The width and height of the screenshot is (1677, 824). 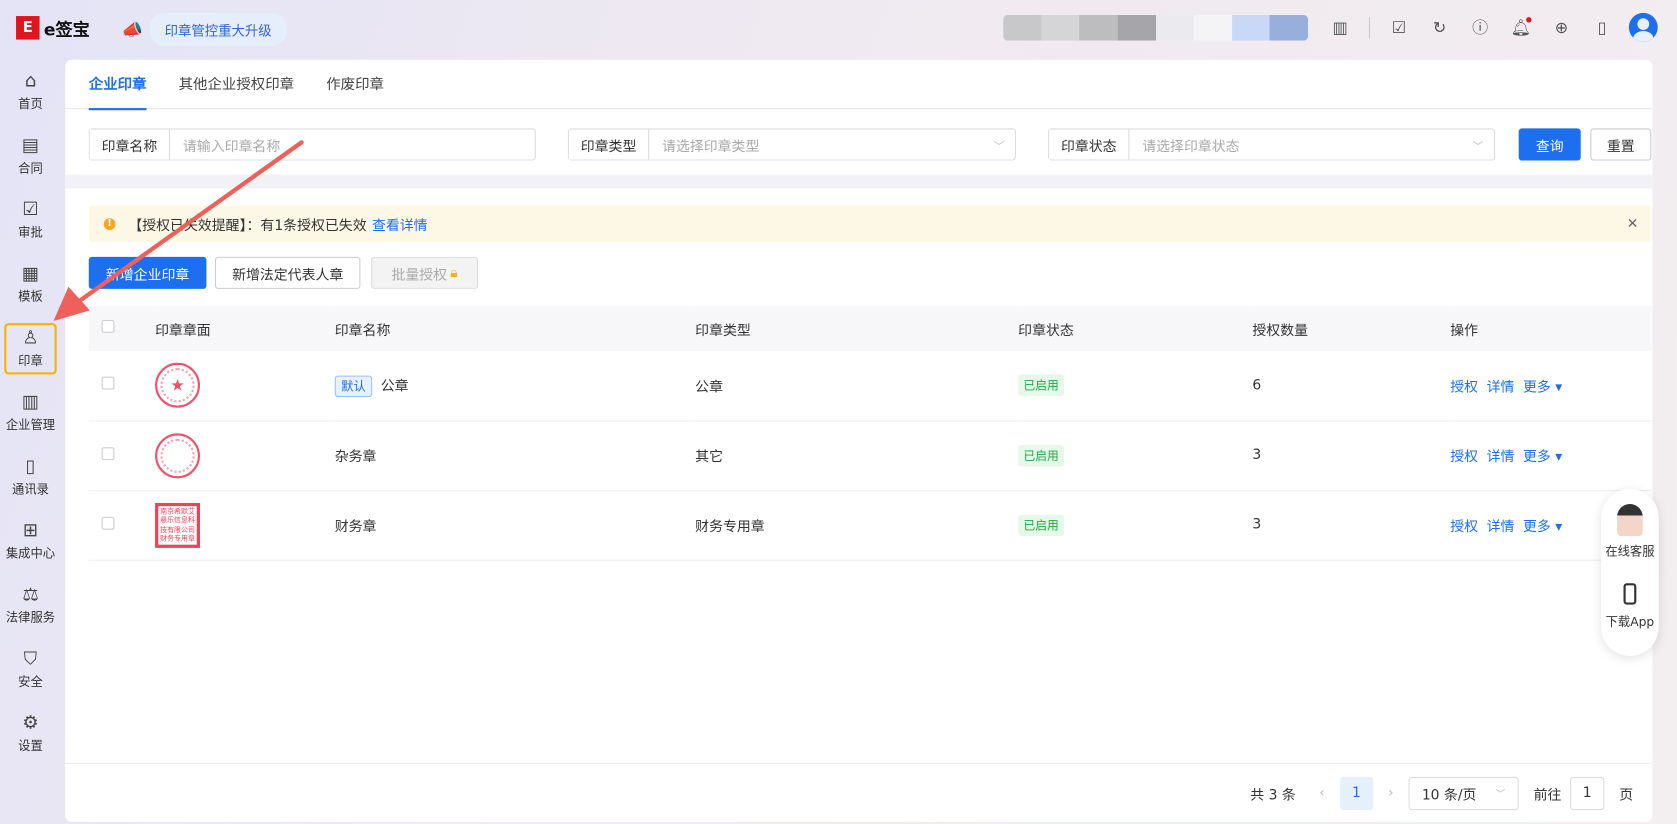 What do you see at coordinates (1630, 594) in the screenshot?
I see `phone-icon` at bounding box center [1630, 594].